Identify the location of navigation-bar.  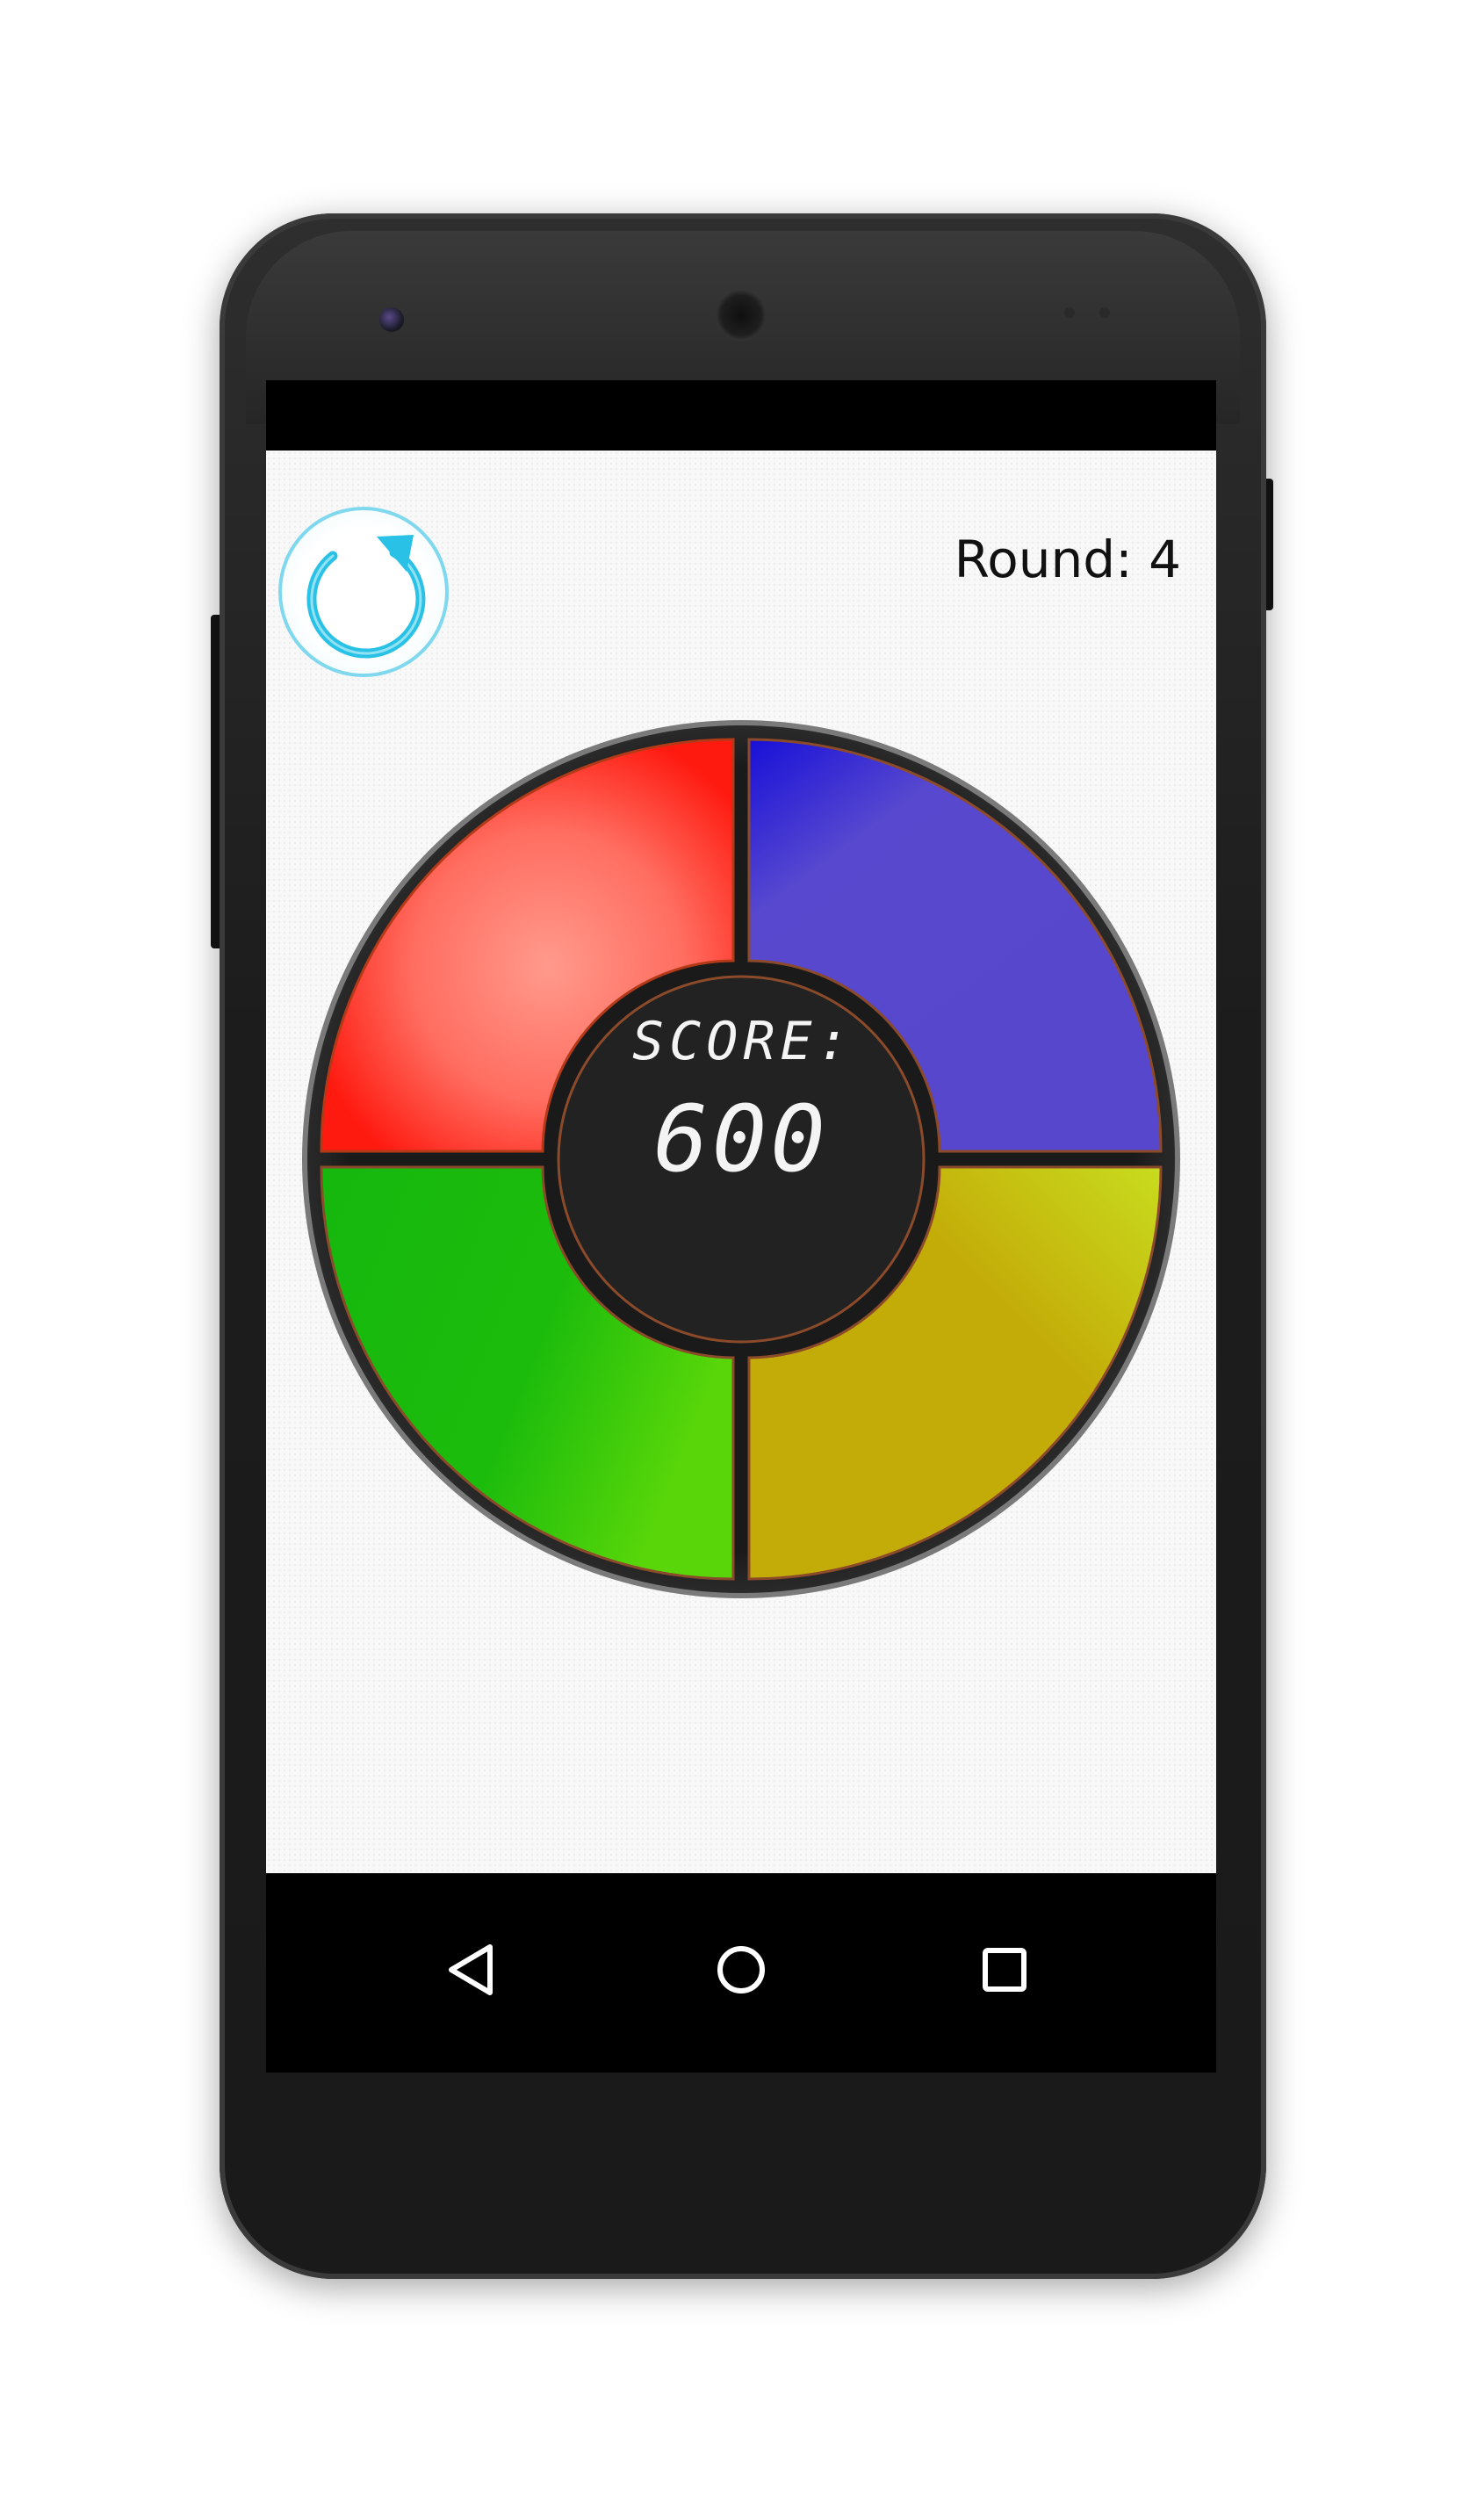
(741, 1973).